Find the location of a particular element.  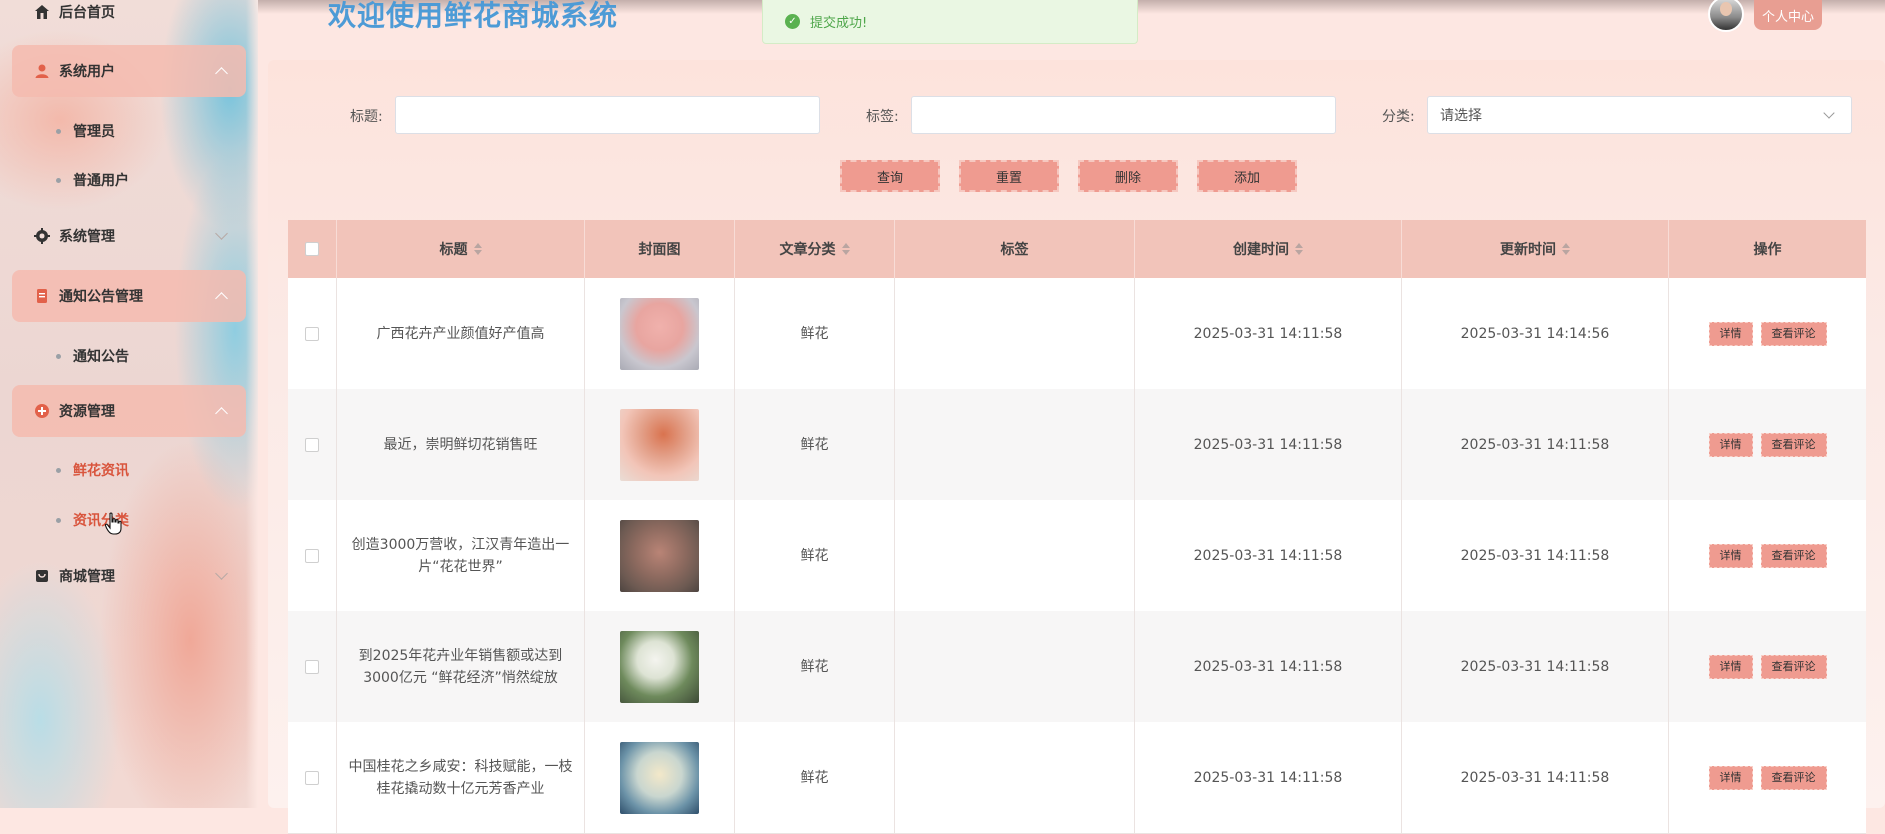

document-icon is located at coordinates (42, 296).